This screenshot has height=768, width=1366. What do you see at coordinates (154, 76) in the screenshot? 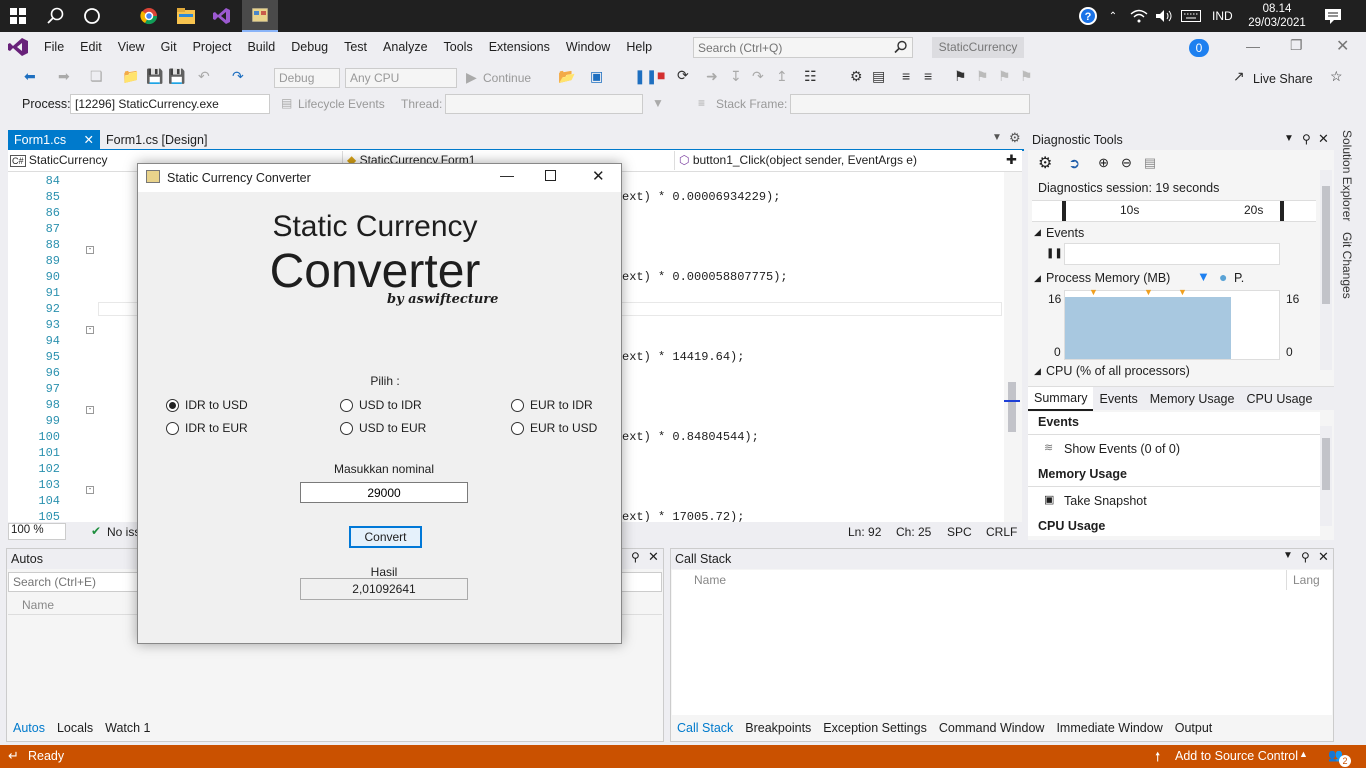
I see `save-icon: 💾` at bounding box center [154, 76].